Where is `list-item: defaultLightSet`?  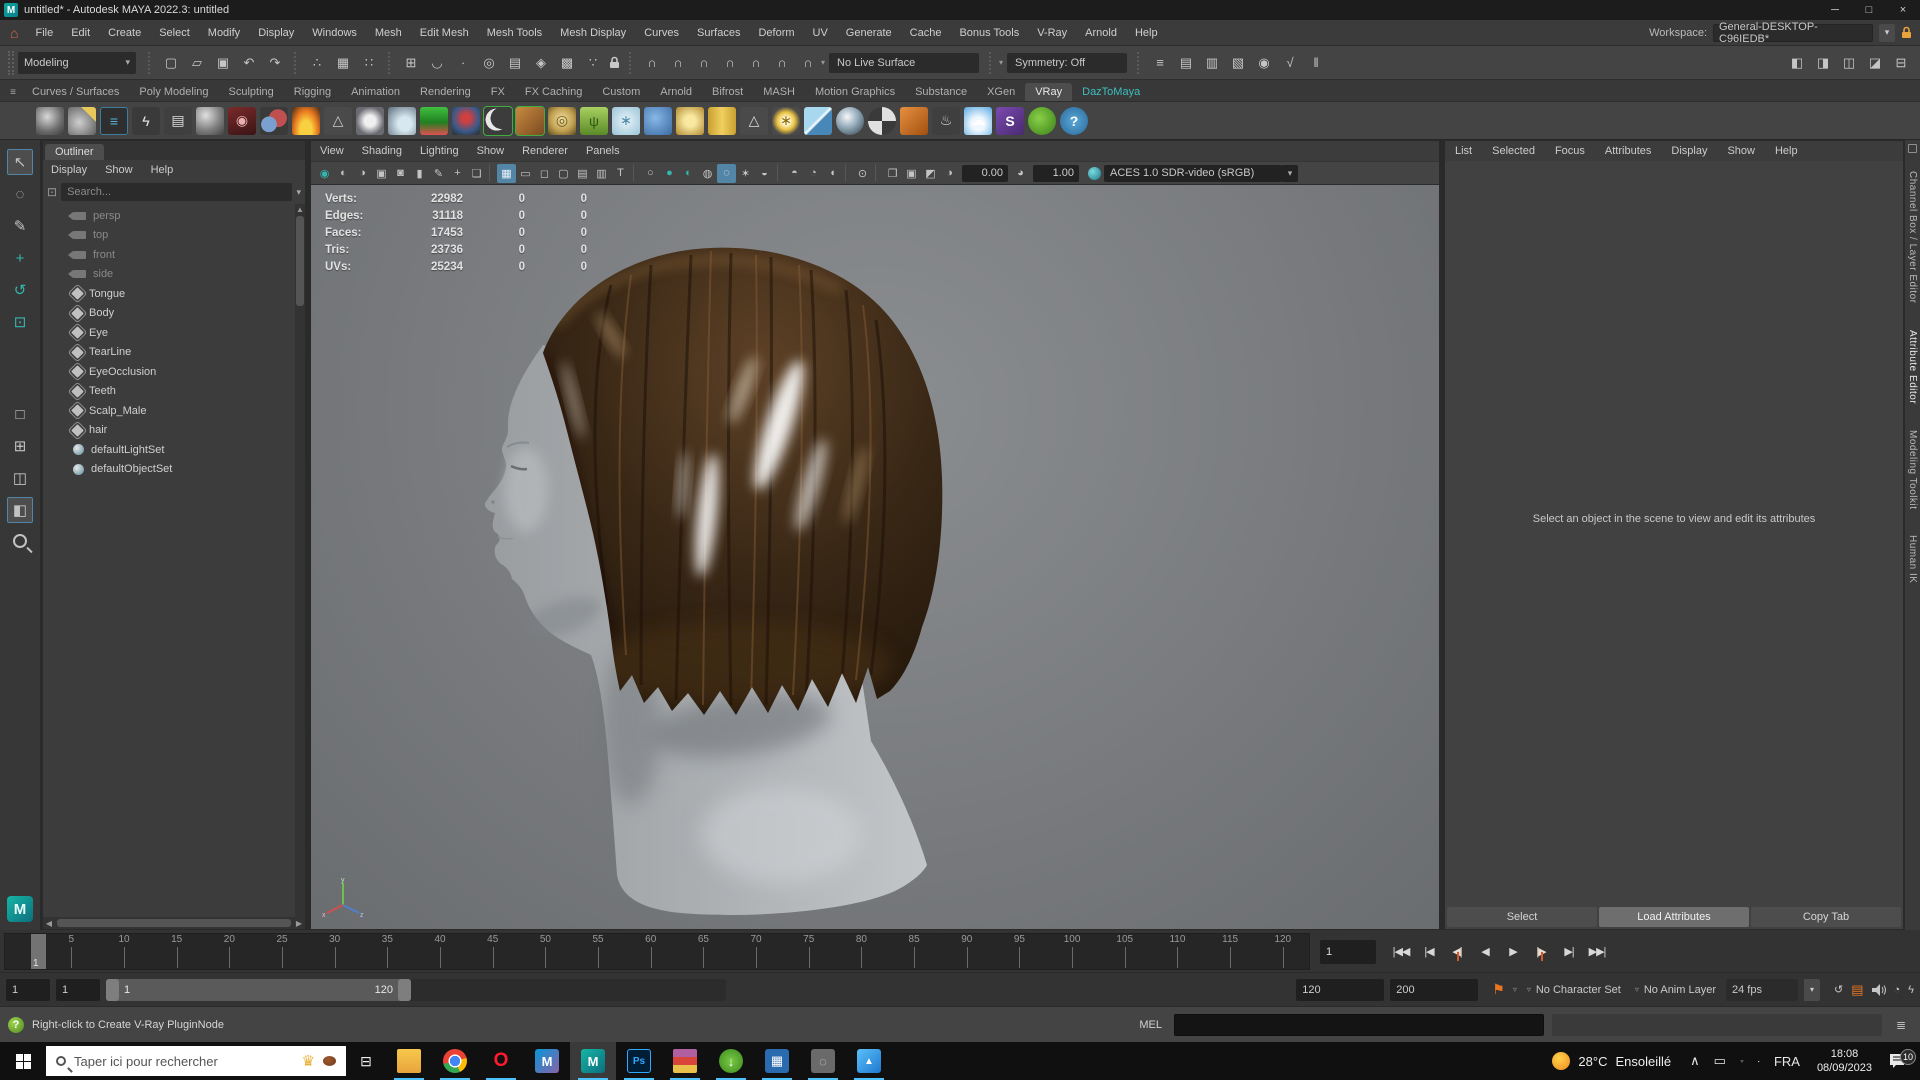 list-item: defaultLightSet is located at coordinates (174, 450).